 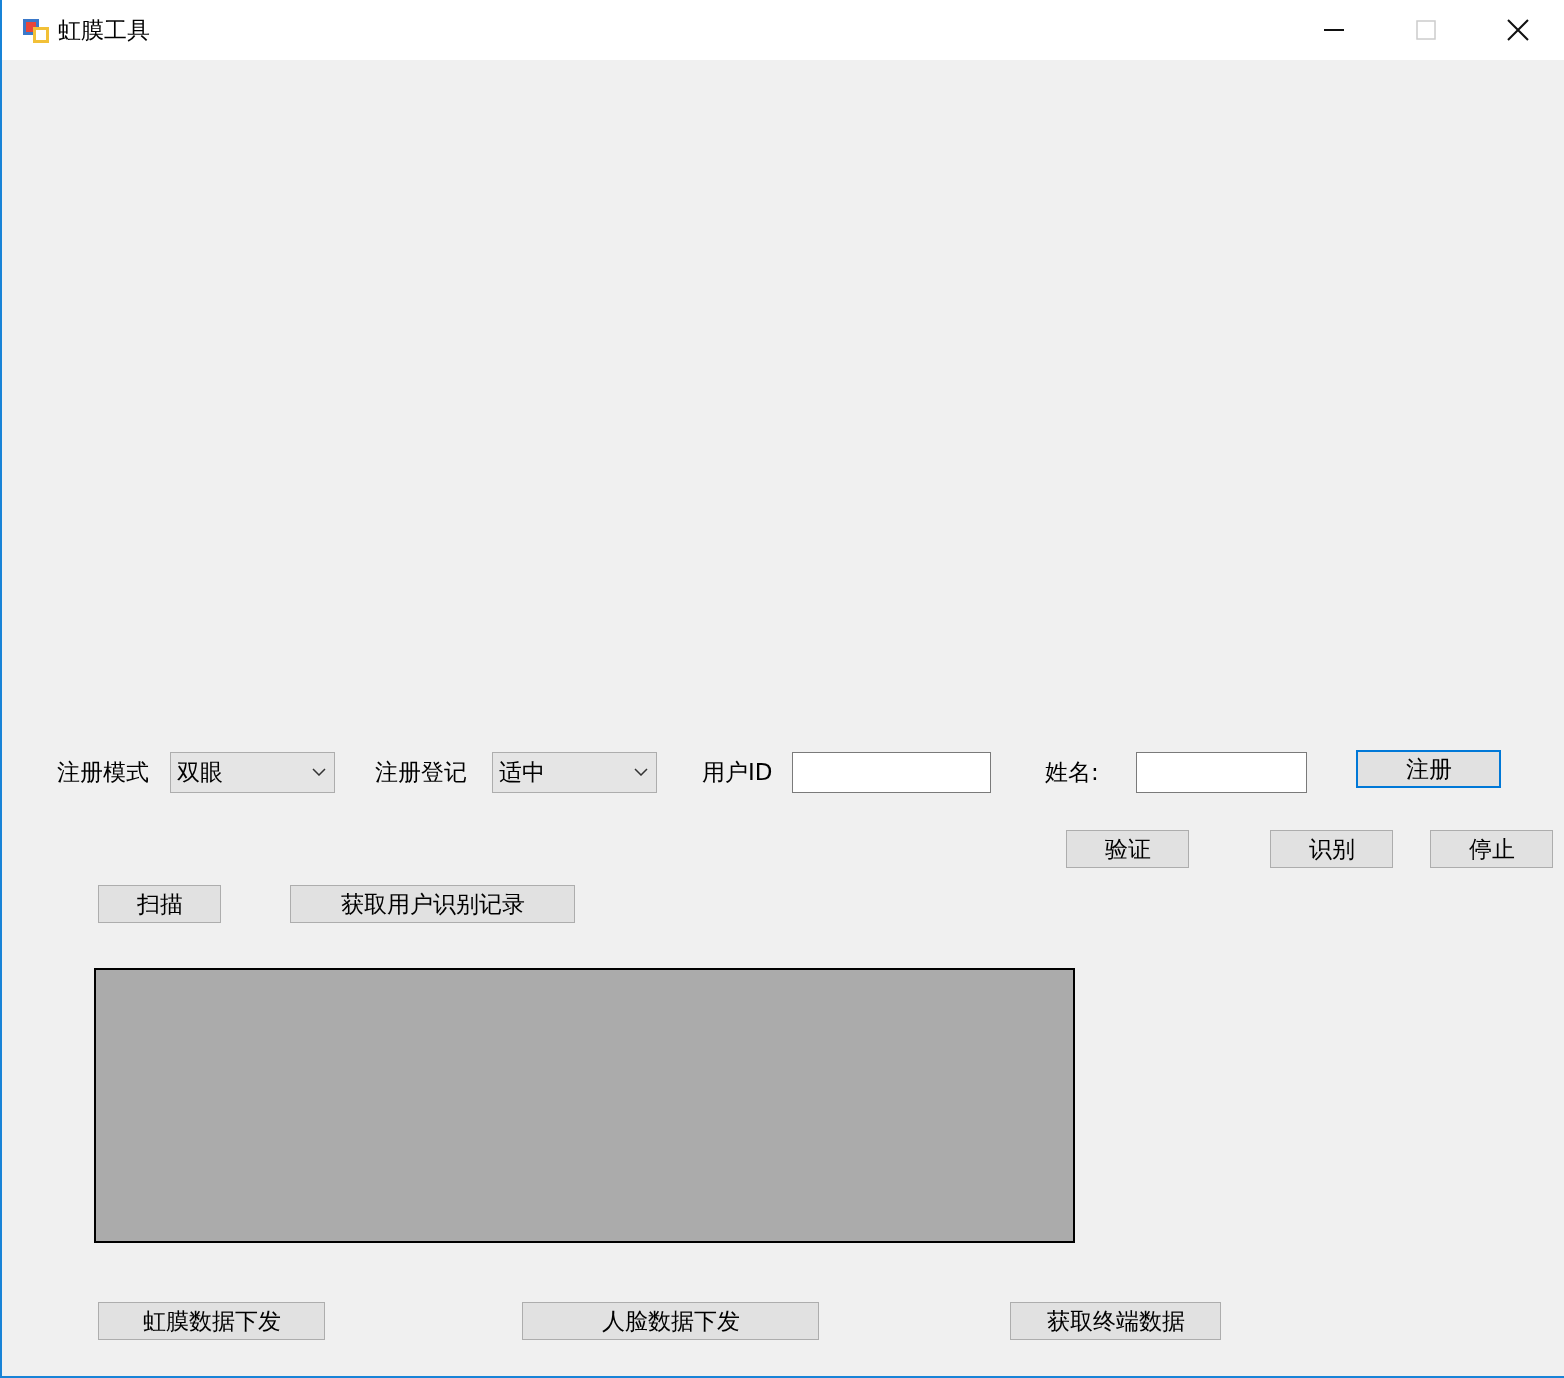 What do you see at coordinates (103, 772) in the screenshot?
I see `field-label: 注册模式` at bounding box center [103, 772].